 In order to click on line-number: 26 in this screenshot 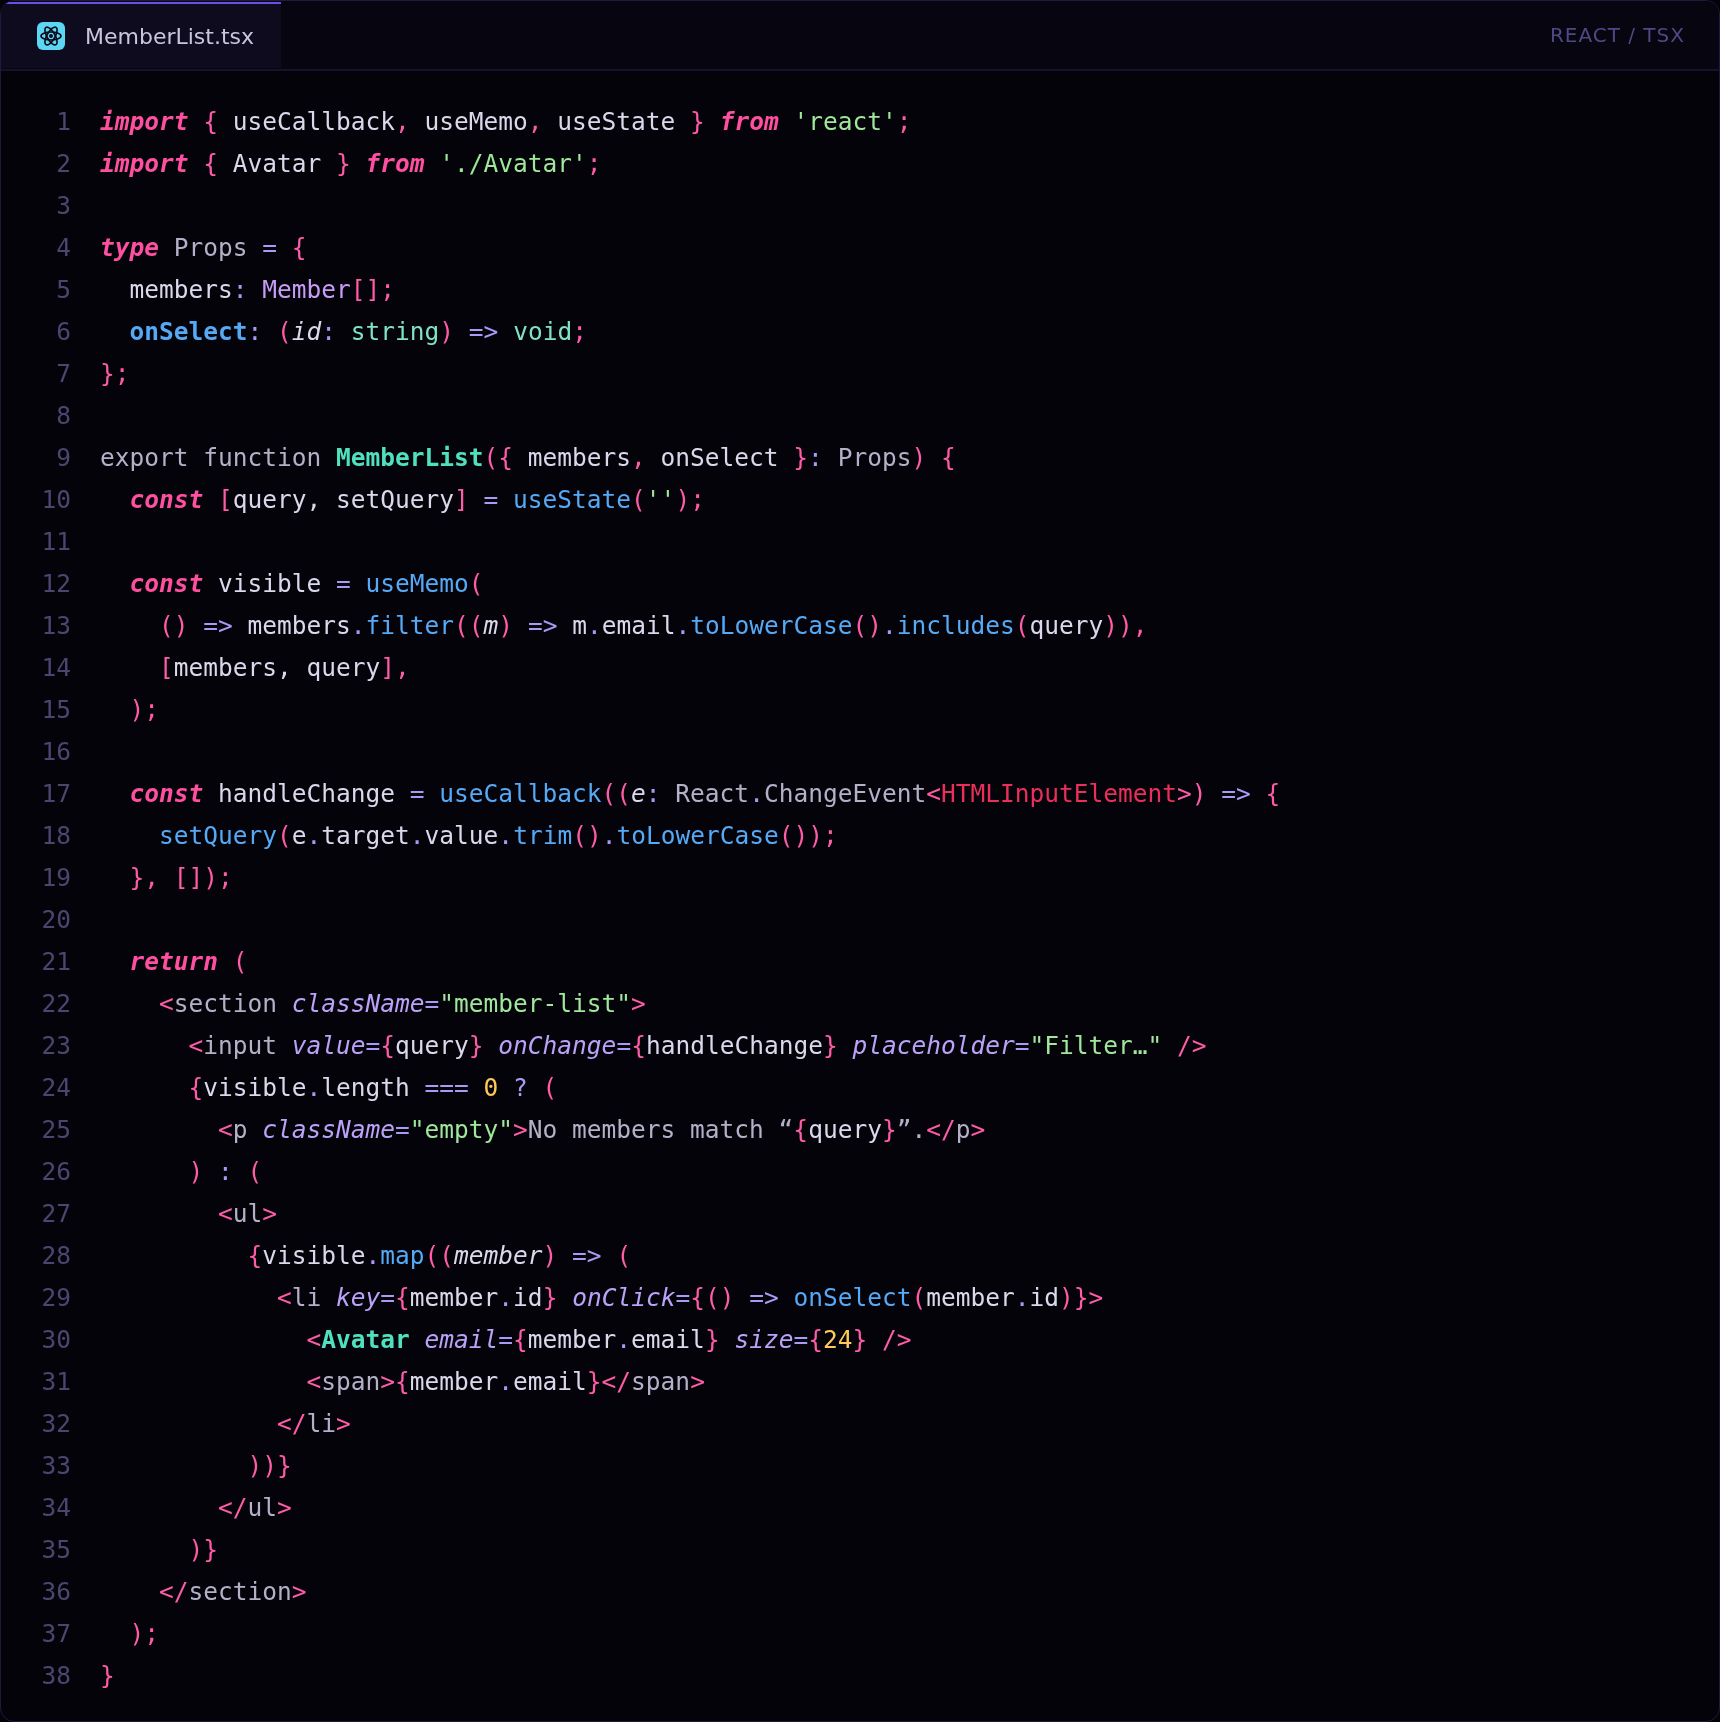, I will do `click(55, 1171)`.